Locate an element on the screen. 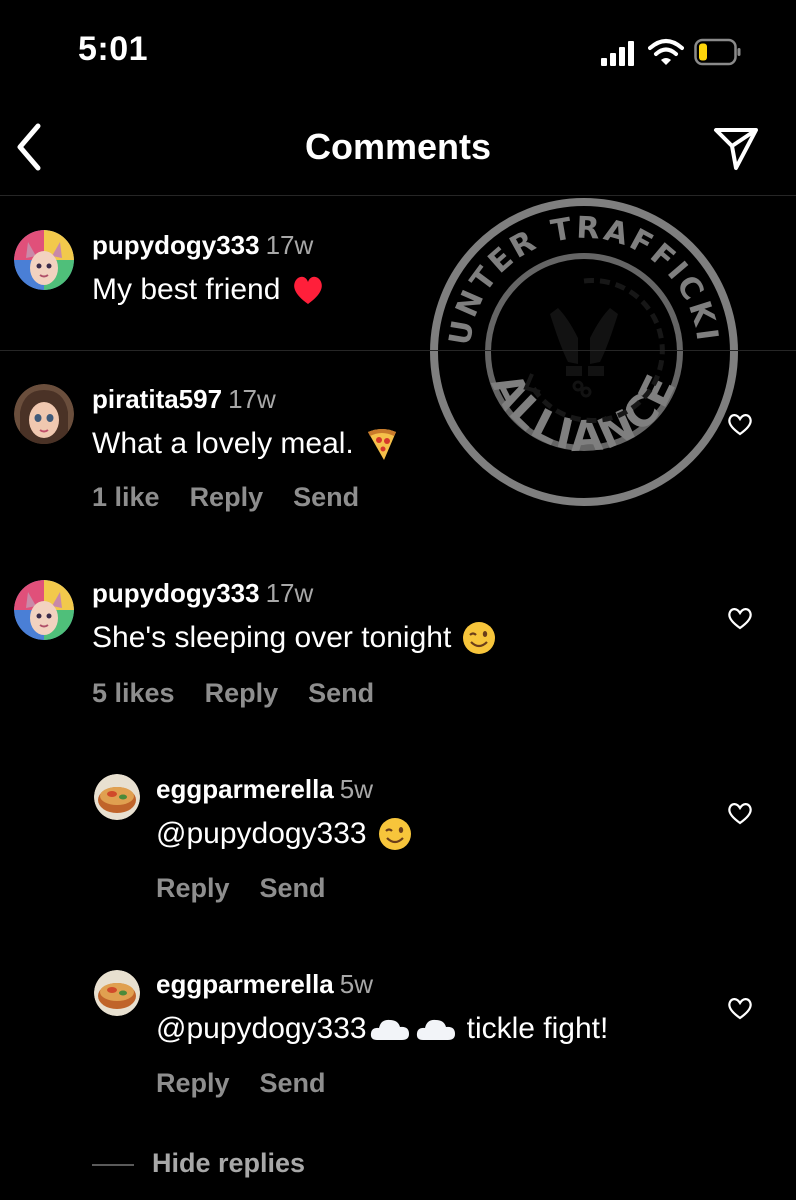 The image size is (796, 1200). likes-count: 1 like is located at coordinates (126, 497).